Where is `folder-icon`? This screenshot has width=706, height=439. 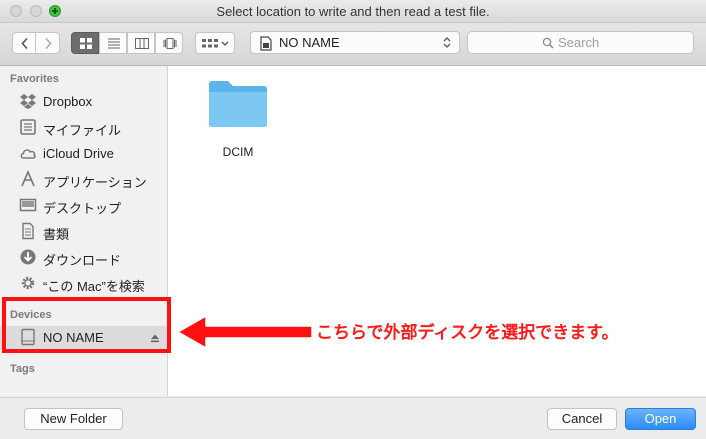 folder-icon is located at coordinates (238, 104).